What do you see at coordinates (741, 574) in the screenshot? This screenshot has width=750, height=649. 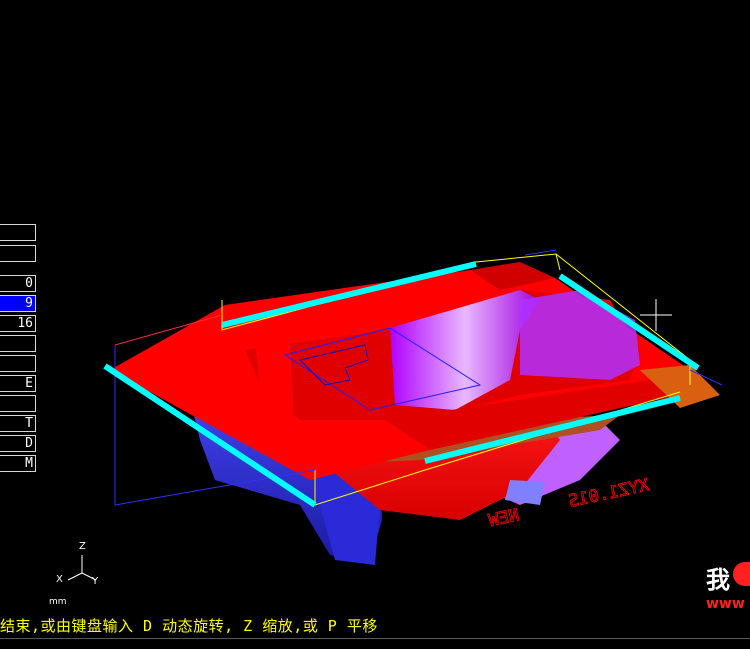 I see `watermark-badge-icon` at bounding box center [741, 574].